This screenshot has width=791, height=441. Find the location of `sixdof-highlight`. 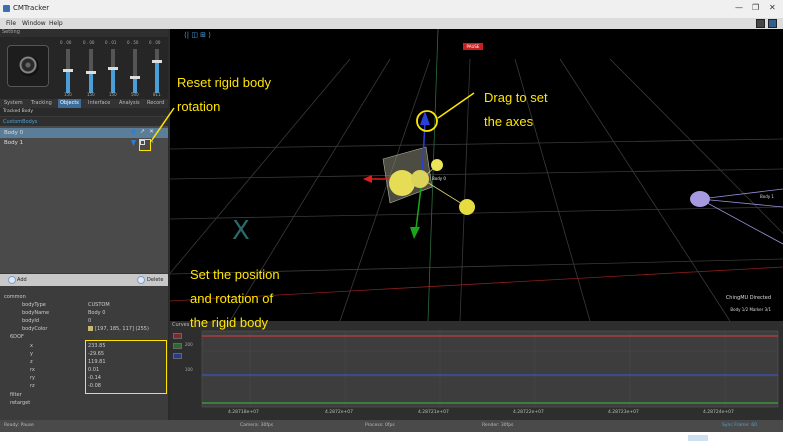

sixdof-highlight is located at coordinates (126, 367).